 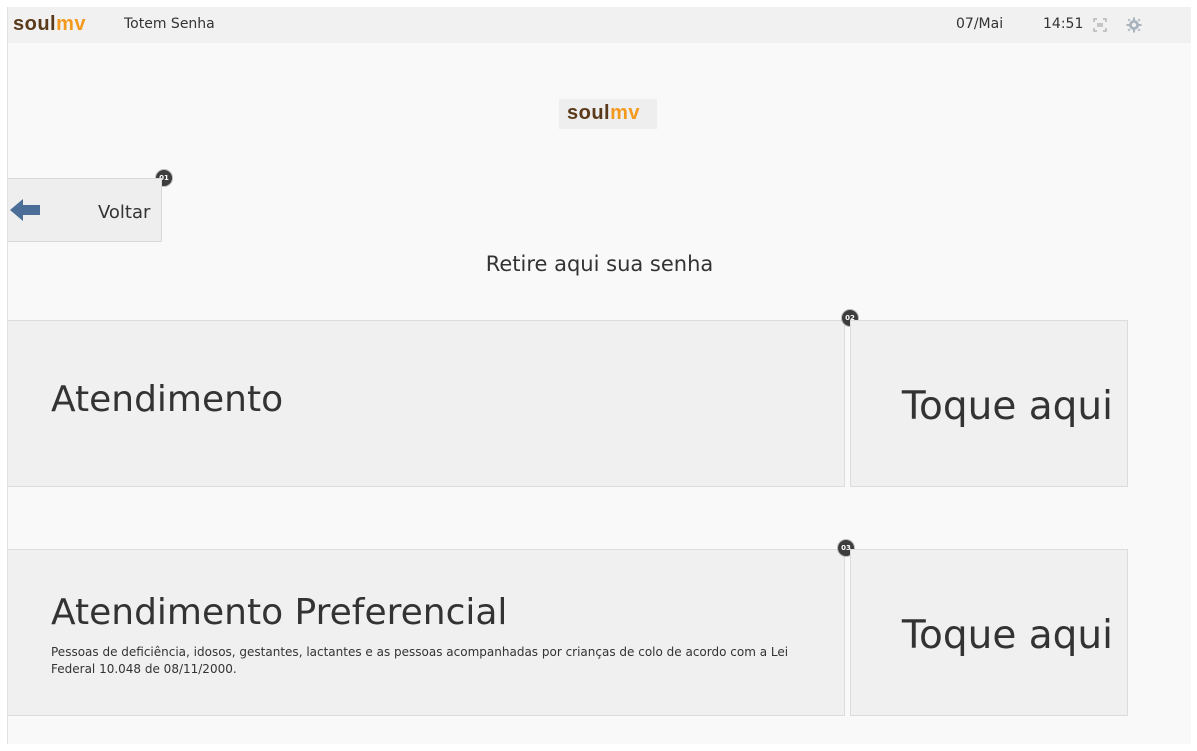 I want to click on back-label: Voltar, so click(x=124, y=212).